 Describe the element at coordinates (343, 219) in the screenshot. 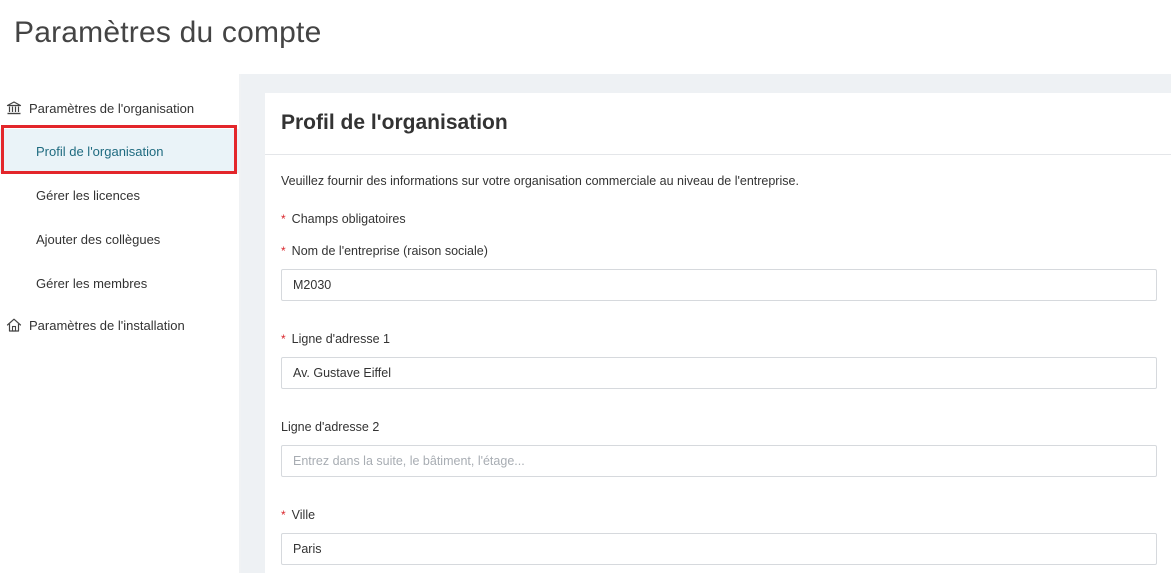

I see `required-fields-note: * Champs obligatoires` at that location.